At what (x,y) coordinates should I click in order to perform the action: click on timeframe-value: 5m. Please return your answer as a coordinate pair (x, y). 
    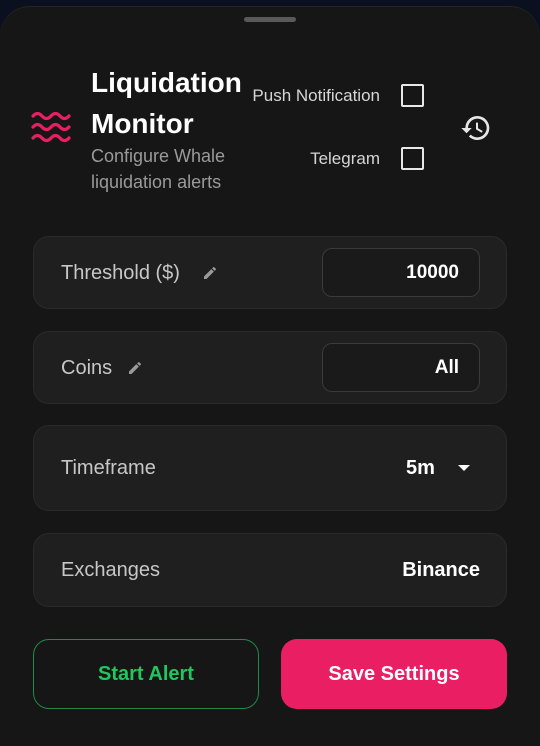
    Looking at the image, I should click on (420, 468).